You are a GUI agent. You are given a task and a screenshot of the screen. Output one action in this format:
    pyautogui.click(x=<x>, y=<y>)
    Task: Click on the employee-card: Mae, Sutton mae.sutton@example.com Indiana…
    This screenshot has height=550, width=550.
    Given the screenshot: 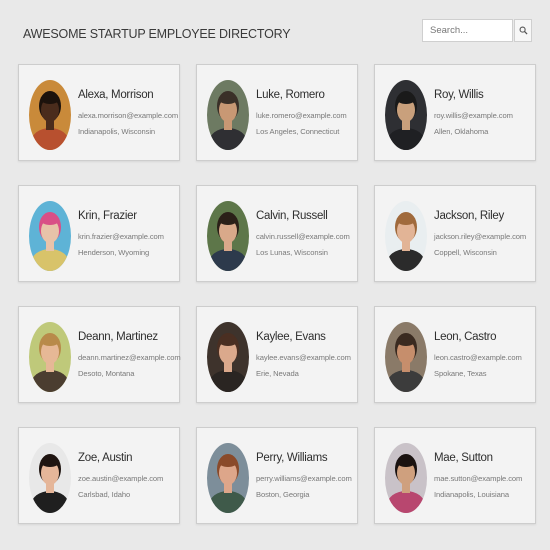 What is the action you would take?
    pyautogui.click(x=455, y=475)
    